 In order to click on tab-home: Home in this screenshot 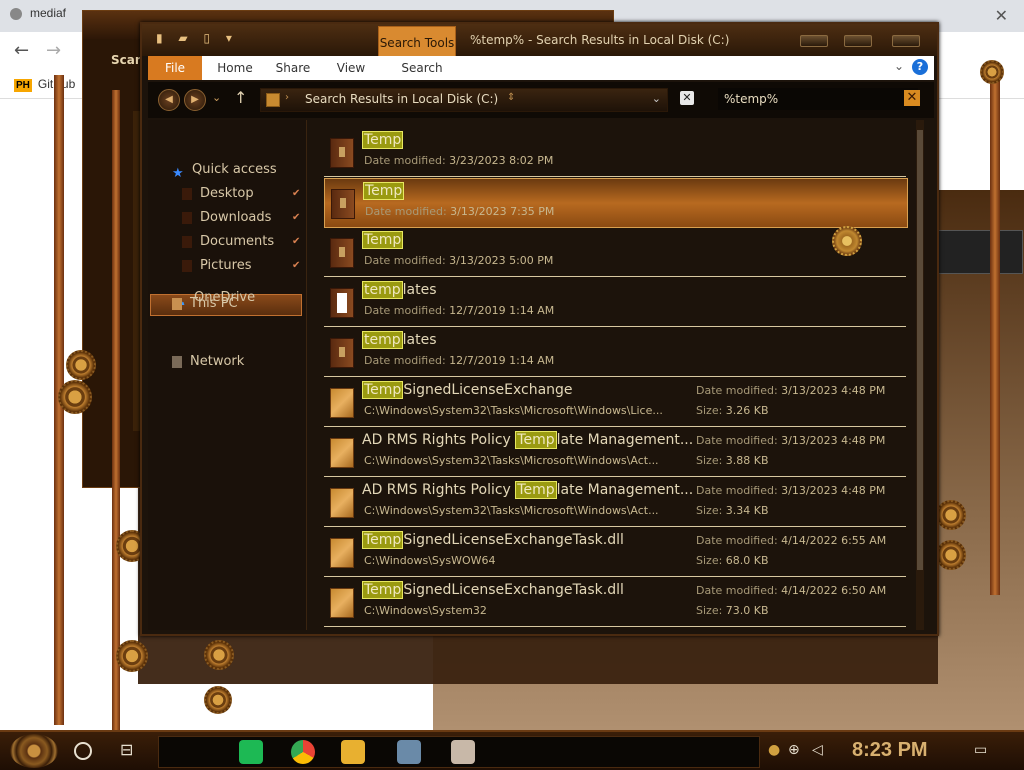, I will do `click(235, 68)`.